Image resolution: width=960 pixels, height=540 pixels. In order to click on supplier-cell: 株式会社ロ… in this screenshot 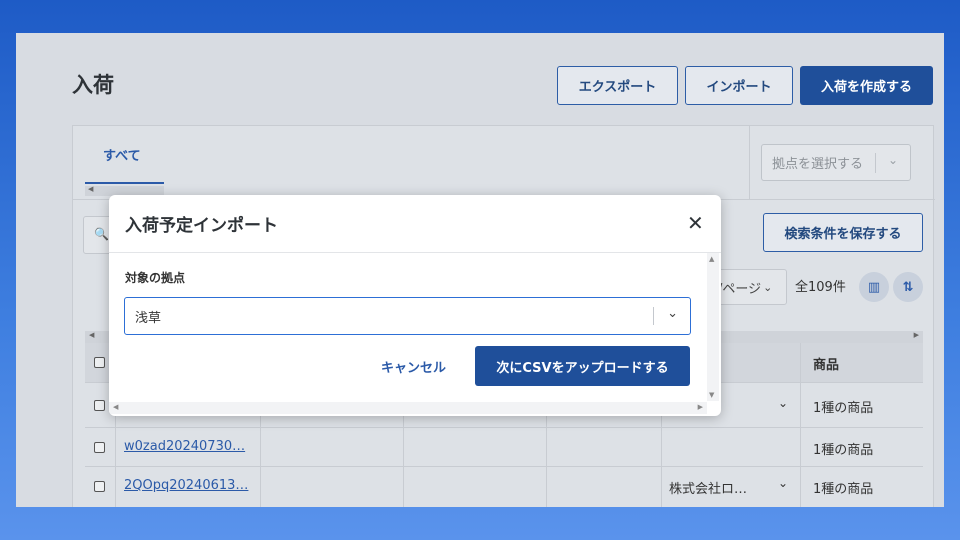, I will do `click(708, 489)`.